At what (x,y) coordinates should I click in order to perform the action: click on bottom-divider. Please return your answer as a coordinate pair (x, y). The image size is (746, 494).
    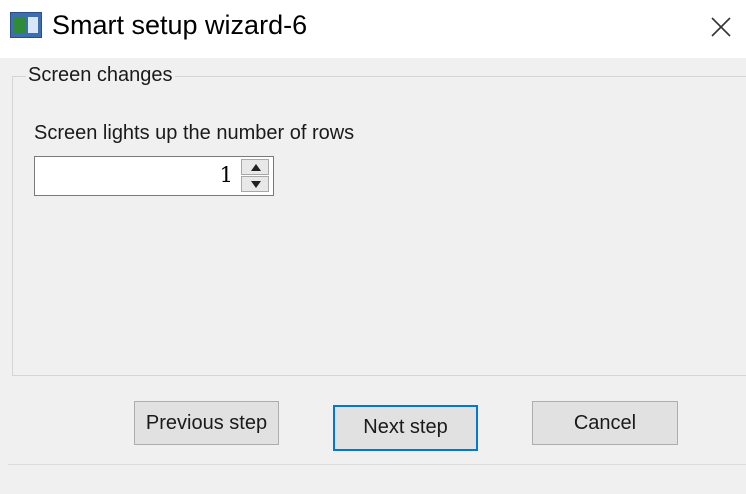
    Looking at the image, I should click on (377, 464).